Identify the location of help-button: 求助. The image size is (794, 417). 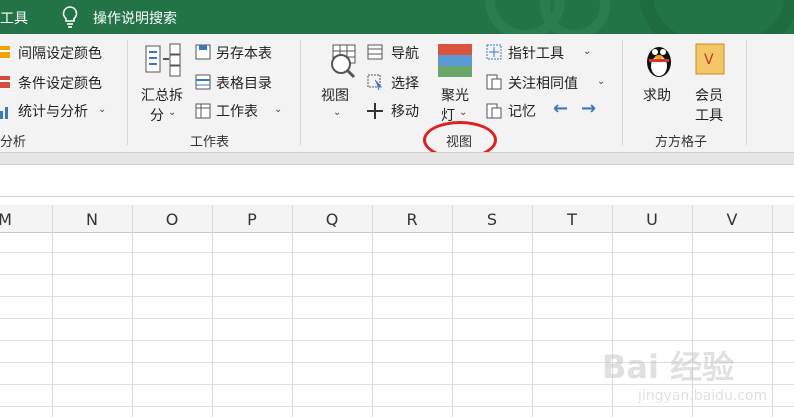
(657, 95).